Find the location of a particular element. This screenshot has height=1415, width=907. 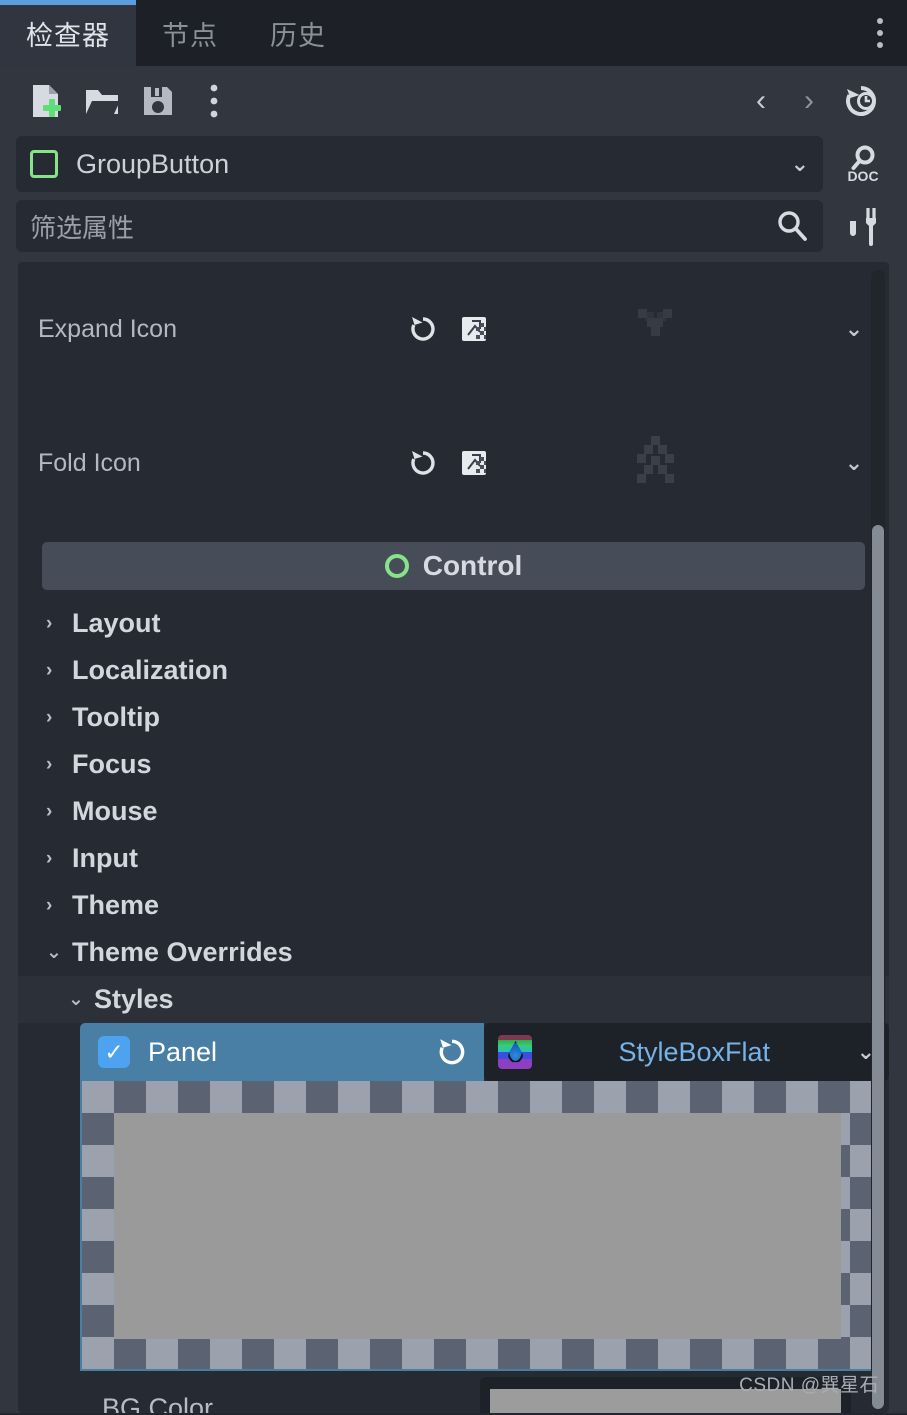

checkbox-check-icon: ✓ is located at coordinates (114, 1051).